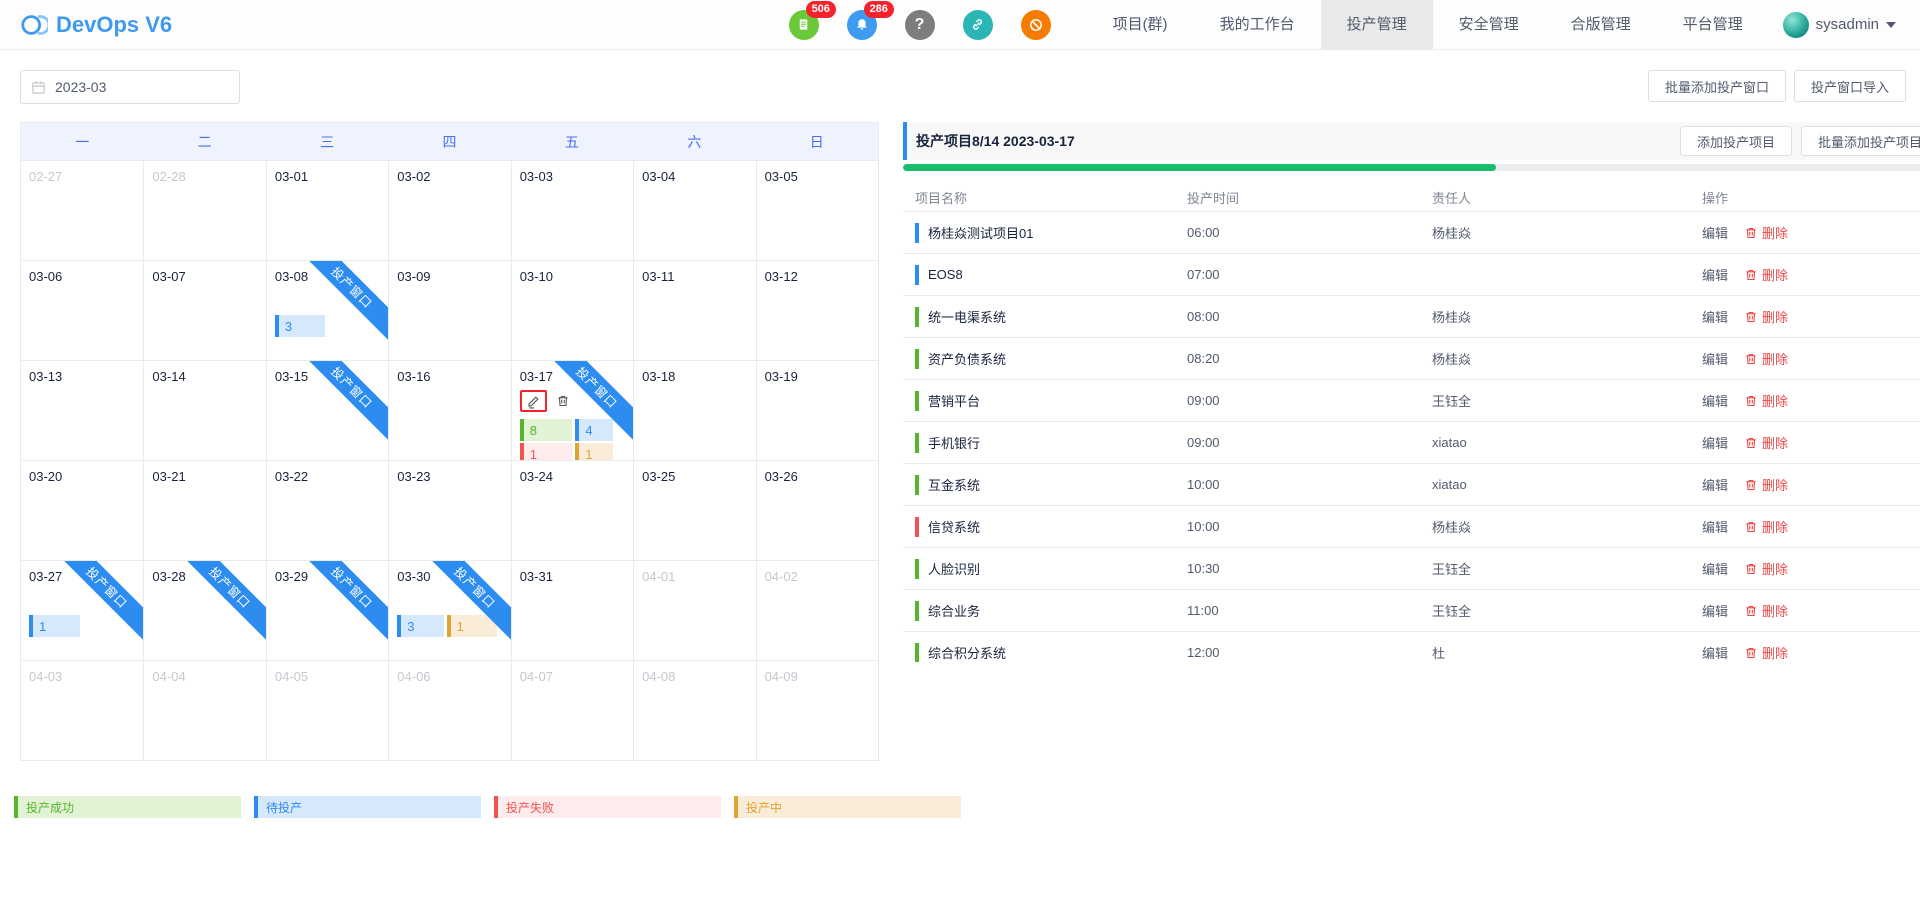 The height and width of the screenshot is (919, 1920). What do you see at coordinates (977, 24) in the screenshot?
I see `link-icon` at bounding box center [977, 24].